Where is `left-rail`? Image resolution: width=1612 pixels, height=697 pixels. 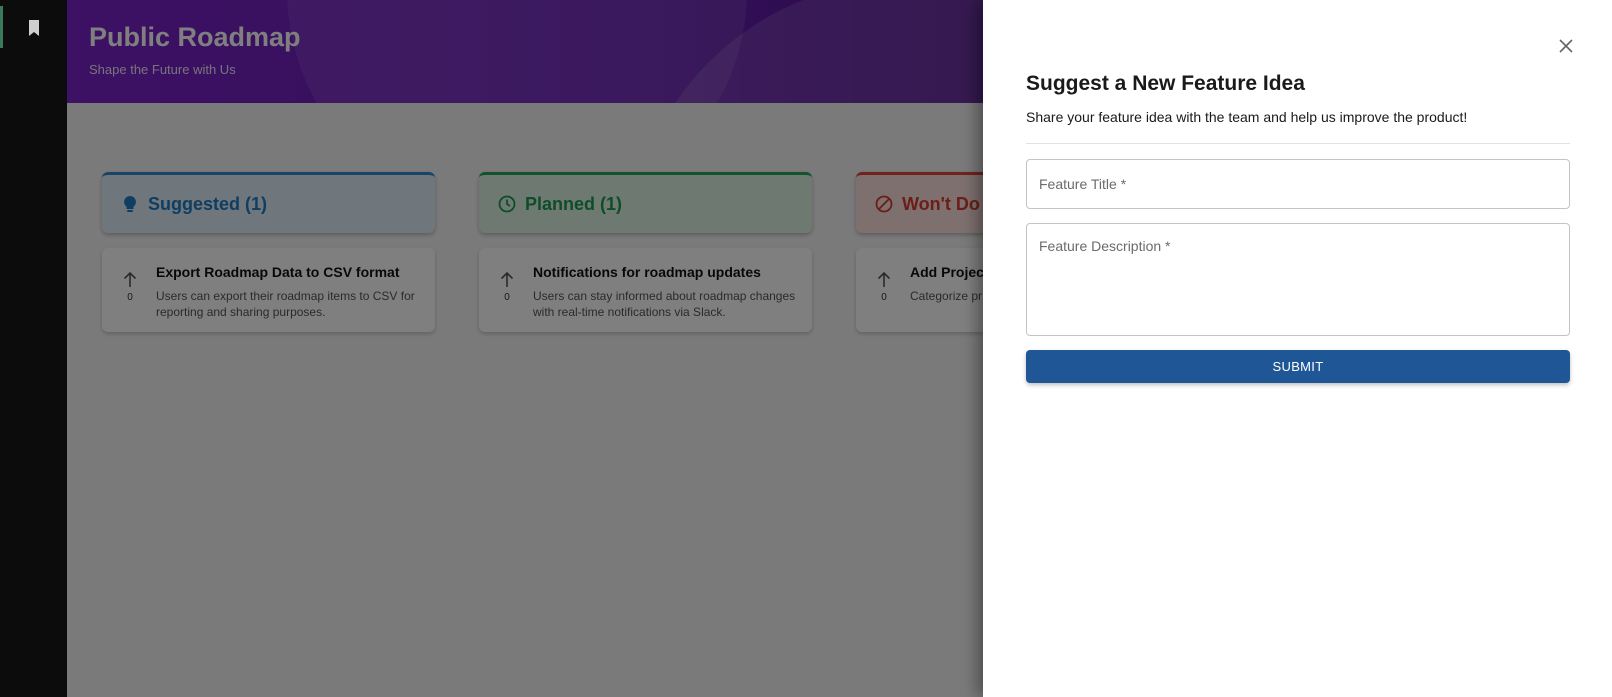 left-rail is located at coordinates (33, 348).